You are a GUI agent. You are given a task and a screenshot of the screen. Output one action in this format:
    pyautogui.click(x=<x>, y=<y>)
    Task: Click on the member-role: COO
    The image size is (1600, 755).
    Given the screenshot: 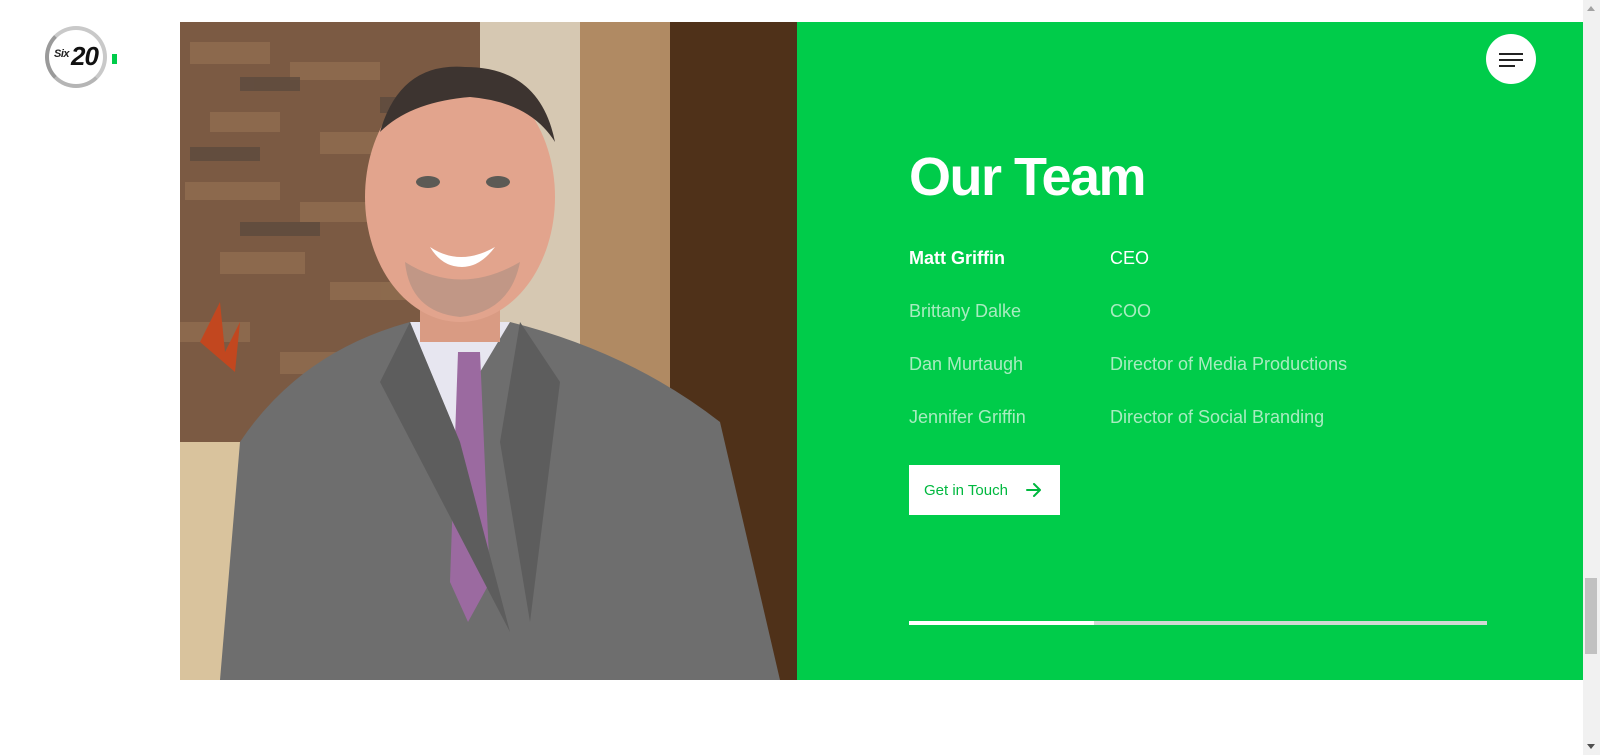 What is the action you would take?
    pyautogui.click(x=1131, y=311)
    